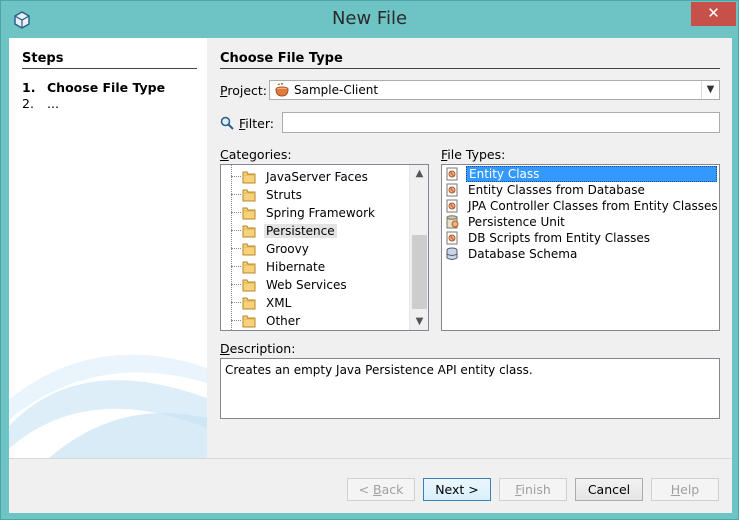 The height and width of the screenshot is (520, 739). I want to click on file-types-label: File Types:, so click(473, 154).